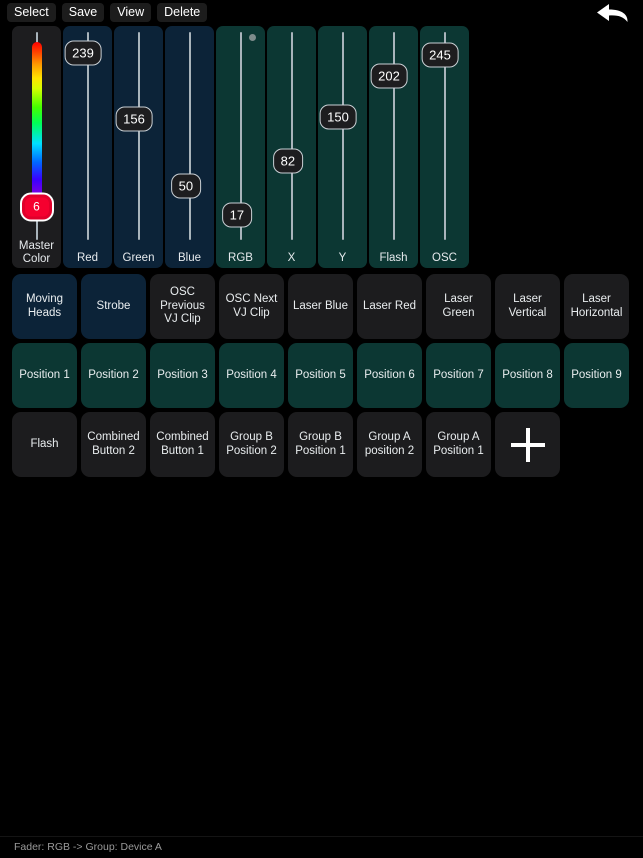 The image size is (643, 858). Describe the element at coordinates (182, 444) in the screenshot. I see `grid-button: Combined Button 1` at that location.